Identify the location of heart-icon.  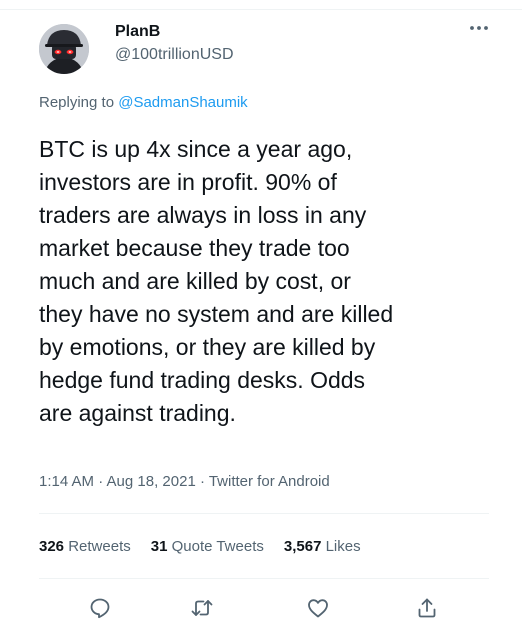
(318, 608).